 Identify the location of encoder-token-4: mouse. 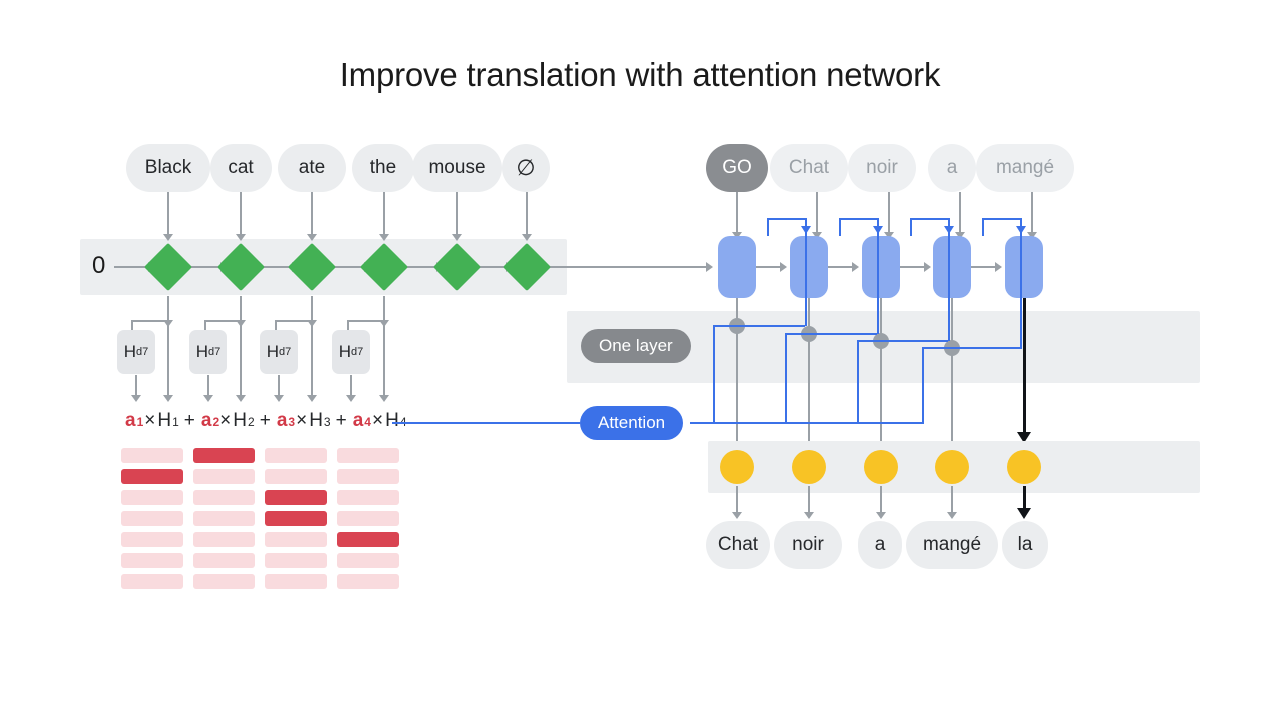
(457, 168).